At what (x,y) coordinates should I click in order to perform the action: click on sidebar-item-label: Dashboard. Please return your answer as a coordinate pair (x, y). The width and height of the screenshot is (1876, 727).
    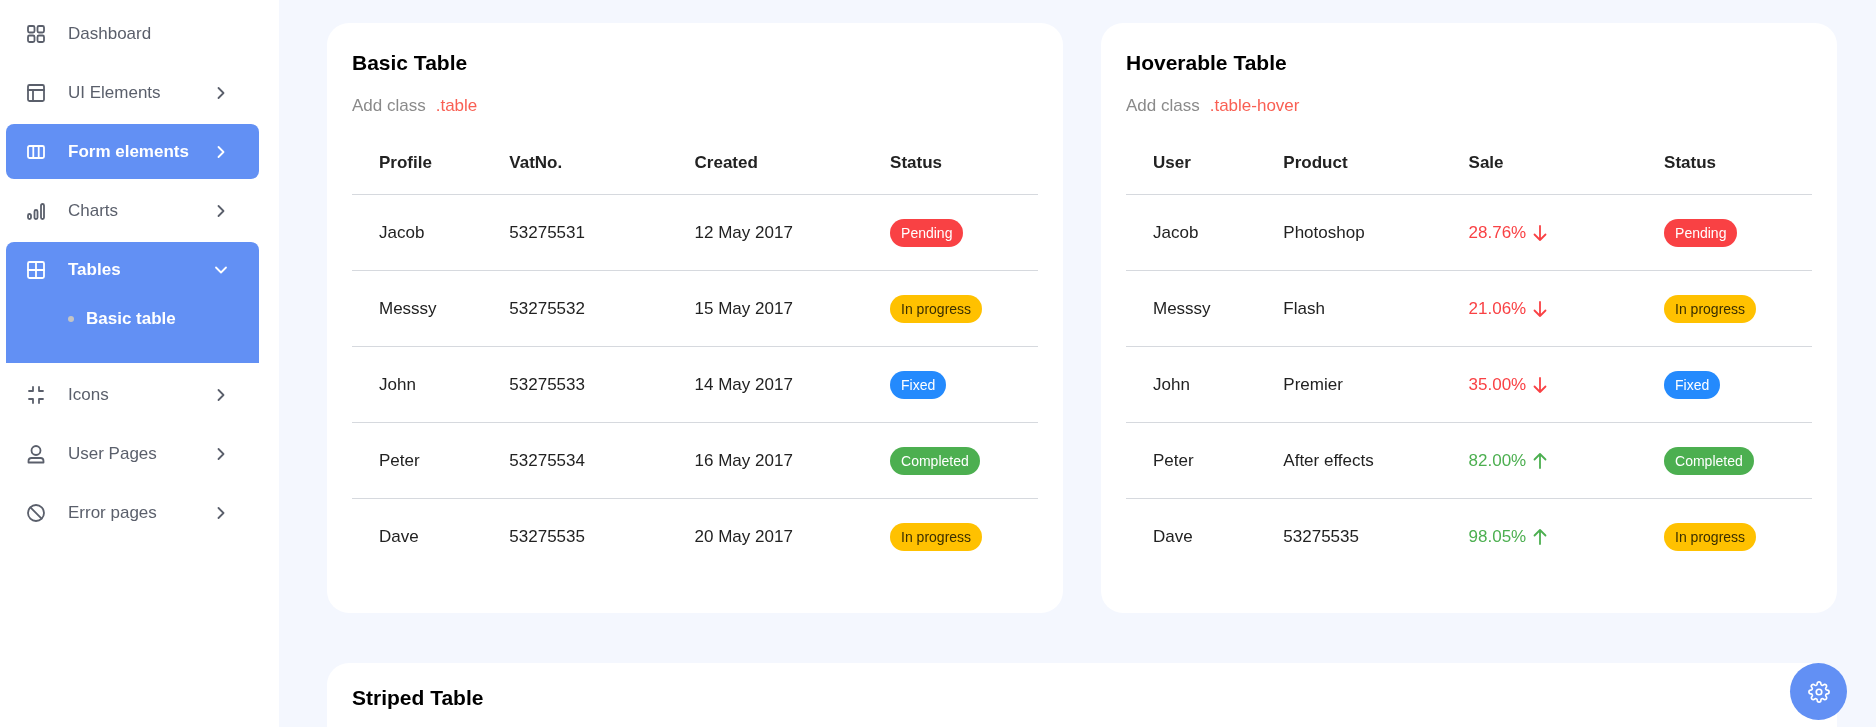
    Looking at the image, I should click on (110, 33).